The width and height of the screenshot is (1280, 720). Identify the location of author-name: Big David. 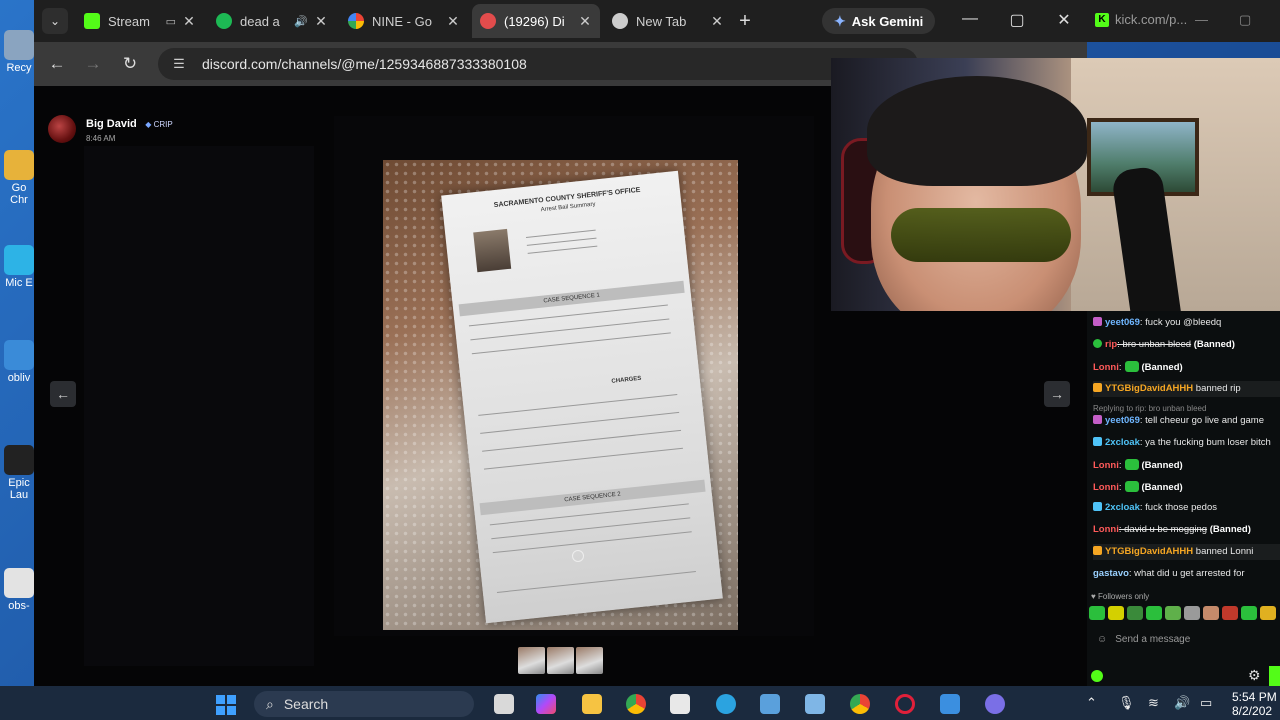
(111, 124).